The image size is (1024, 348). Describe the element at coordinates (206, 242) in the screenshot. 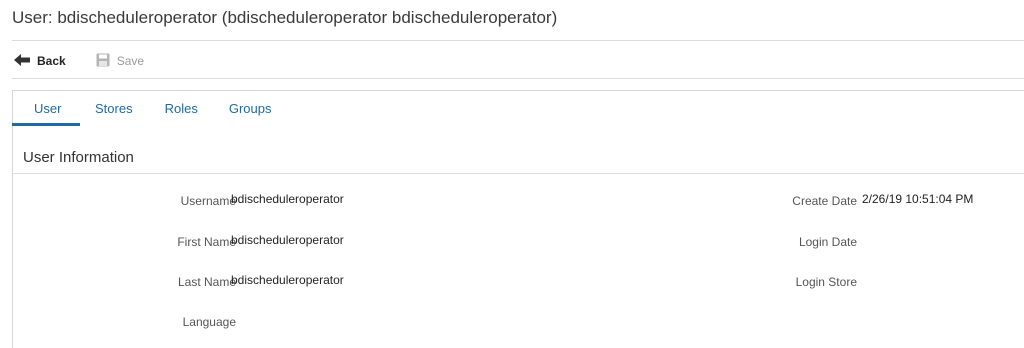

I see `first-name-label: First Name` at that location.